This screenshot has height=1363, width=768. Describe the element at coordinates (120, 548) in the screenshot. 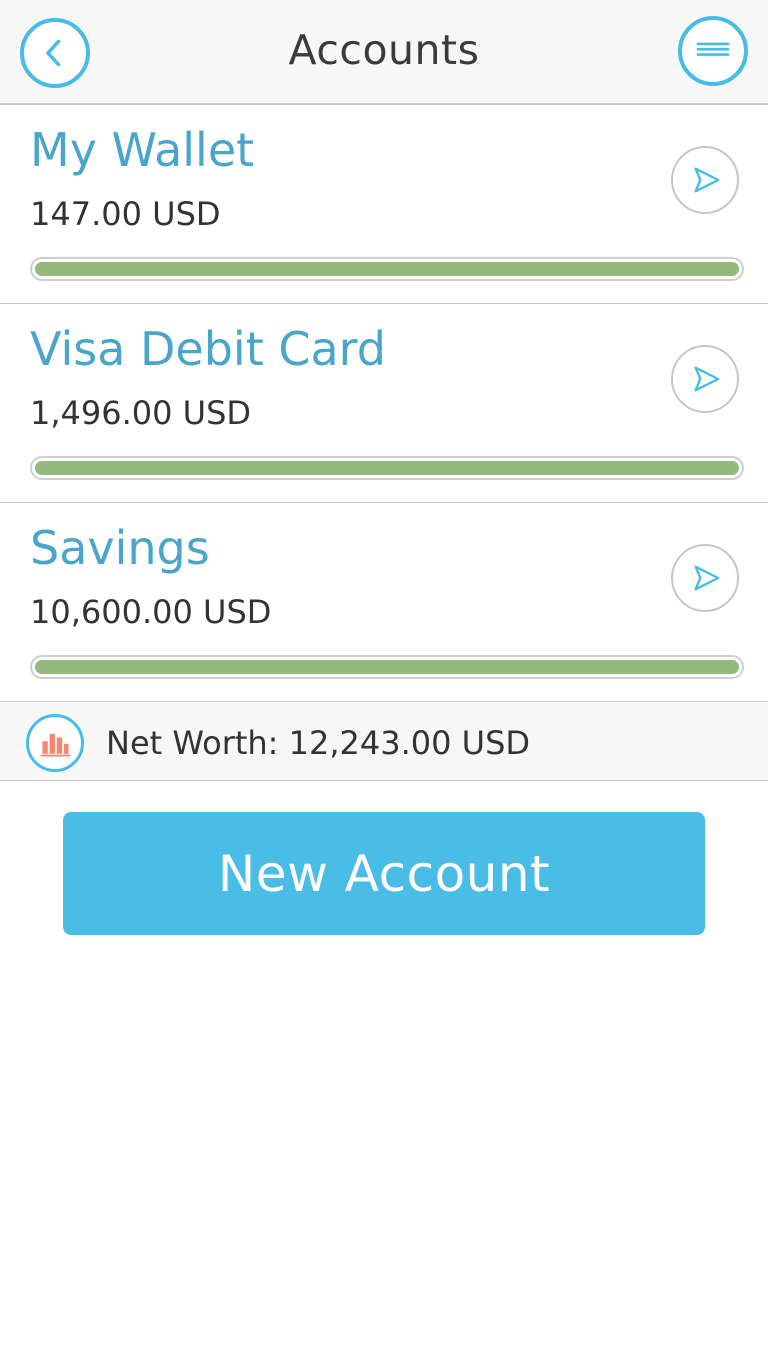

I see `account-name: Savings` at that location.